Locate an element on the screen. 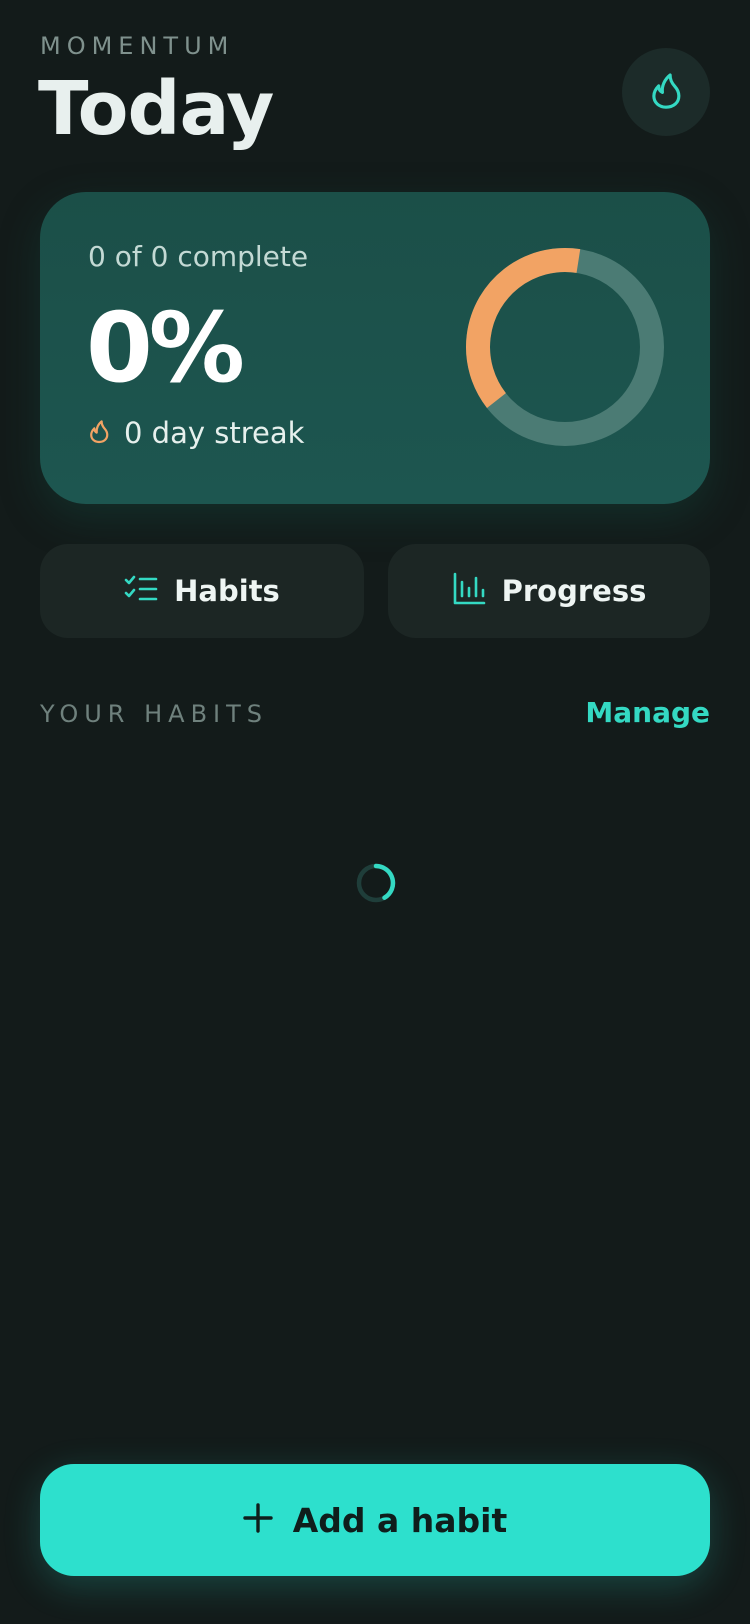 This screenshot has width=750, height=1624. tab-progress: Progress is located at coordinates (549, 591).